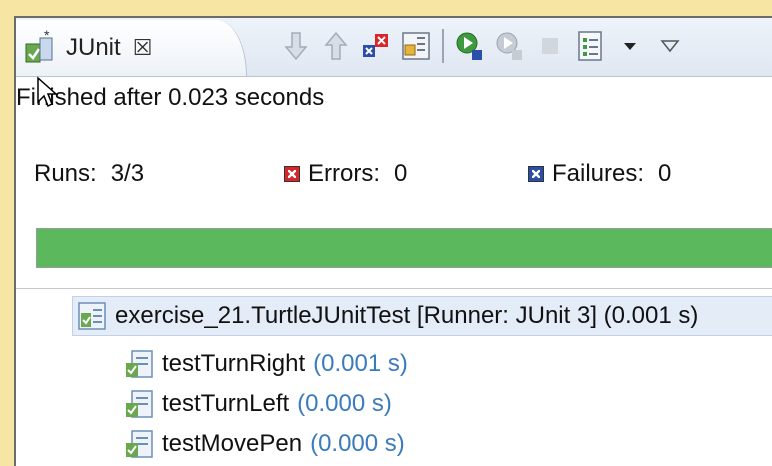  I want to click on test-case-row: testTurnRight (0.001 s), so click(266, 364).